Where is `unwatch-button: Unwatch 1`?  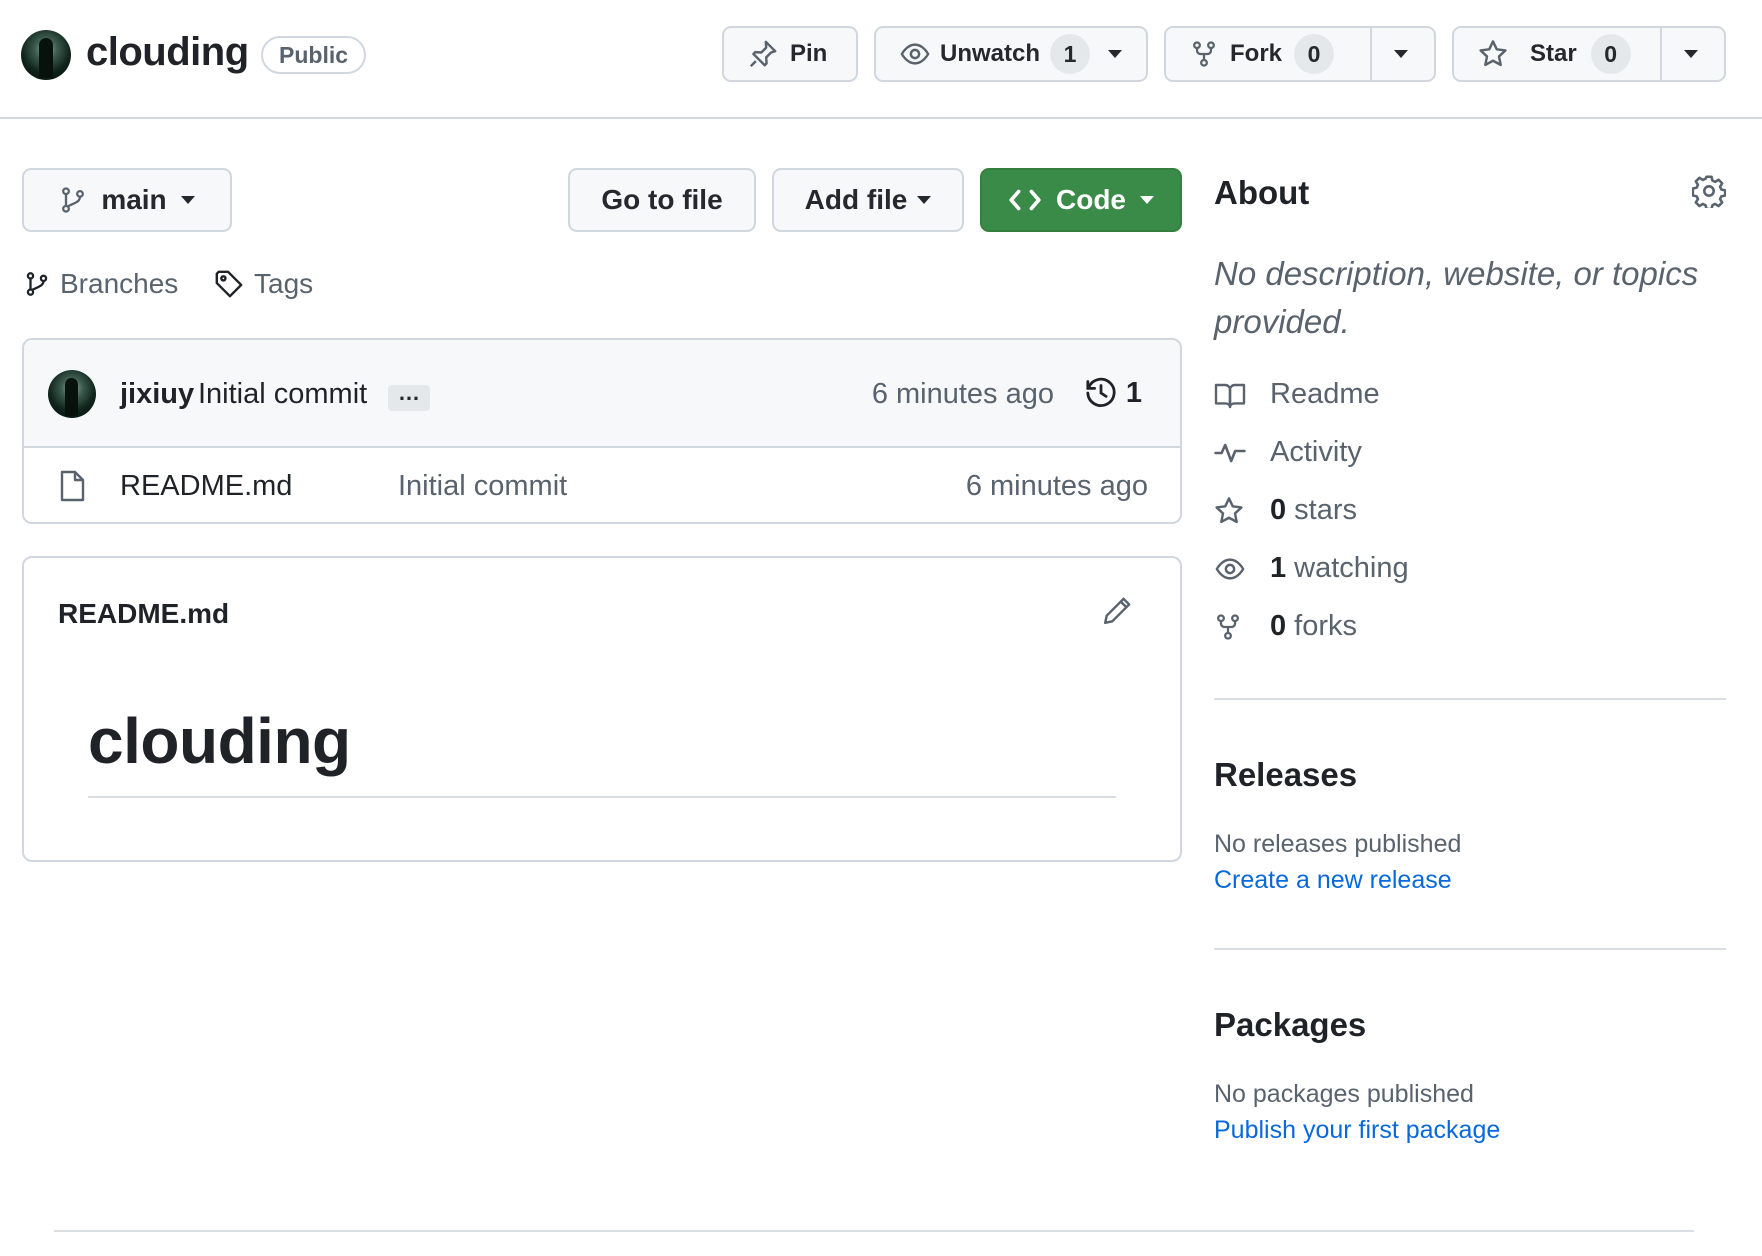
unwatch-button: Unwatch 1 is located at coordinates (1011, 54).